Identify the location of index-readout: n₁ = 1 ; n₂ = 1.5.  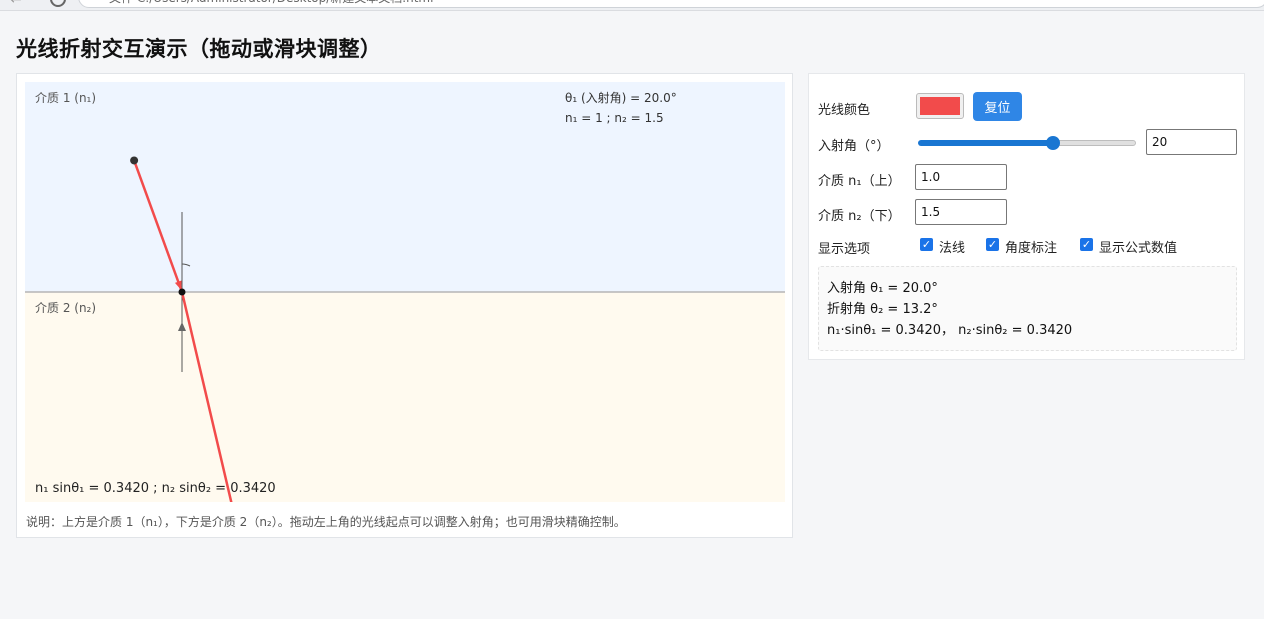
(614, 118).